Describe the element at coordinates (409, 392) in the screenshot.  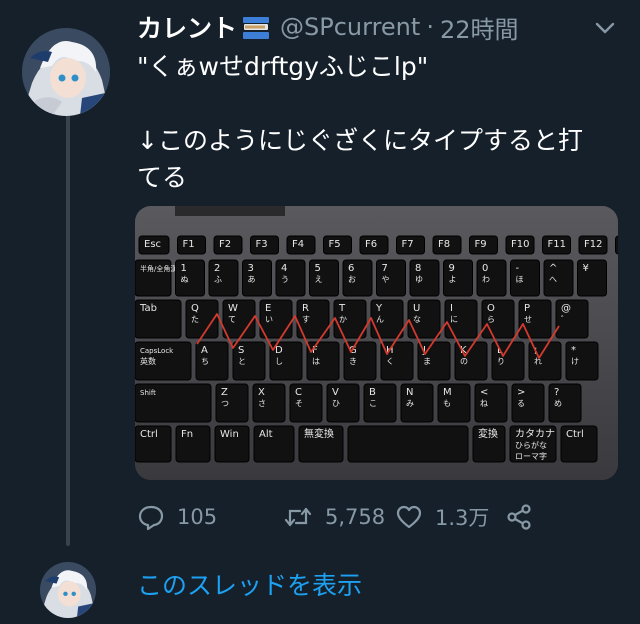
I see `key-label: N` at that location.